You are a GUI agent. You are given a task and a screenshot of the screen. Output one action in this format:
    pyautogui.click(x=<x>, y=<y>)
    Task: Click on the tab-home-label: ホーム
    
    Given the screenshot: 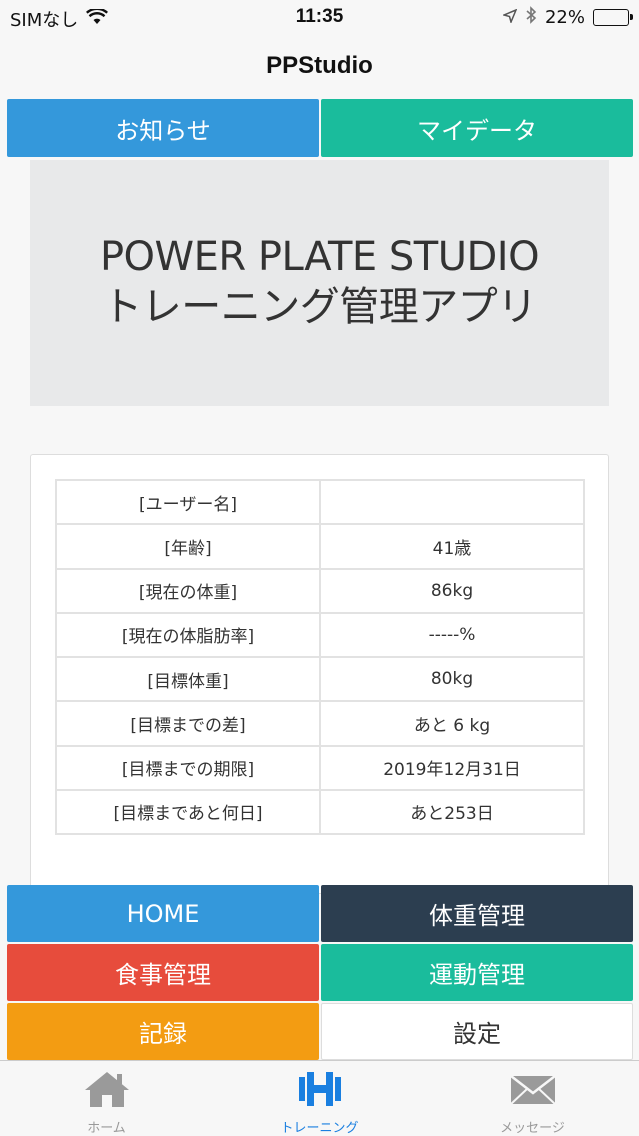 What is the action you would take?
    pyautogui.click(x=106, y=1128)
    